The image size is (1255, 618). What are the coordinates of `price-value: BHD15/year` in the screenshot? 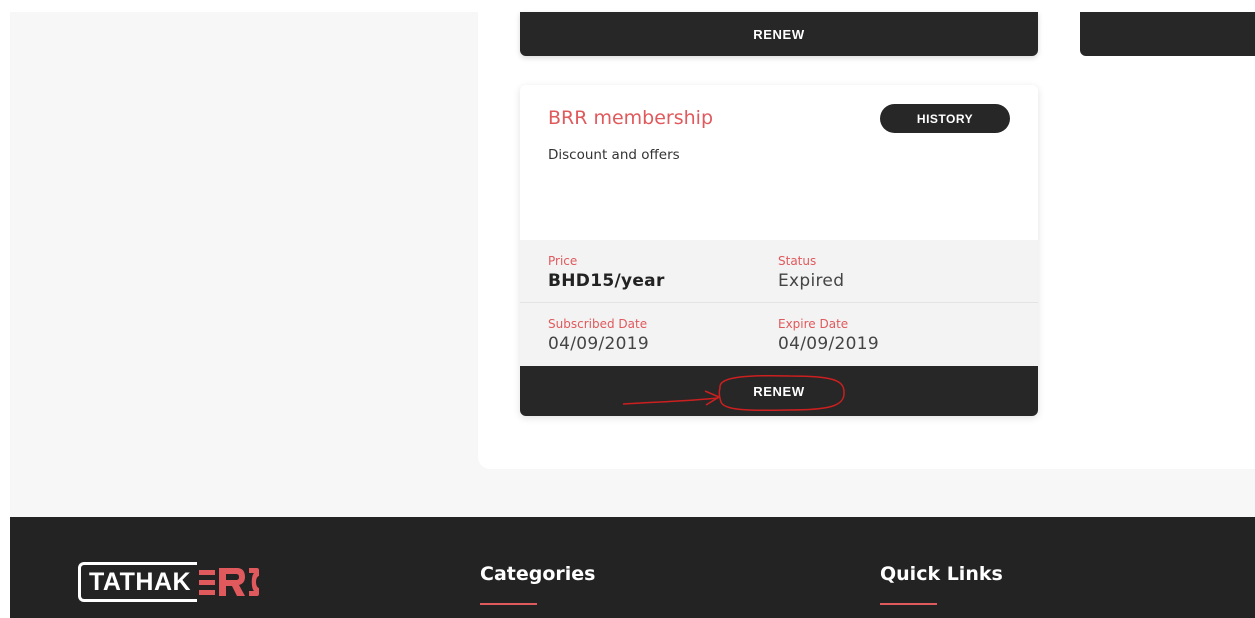 It's located at (606, 281).